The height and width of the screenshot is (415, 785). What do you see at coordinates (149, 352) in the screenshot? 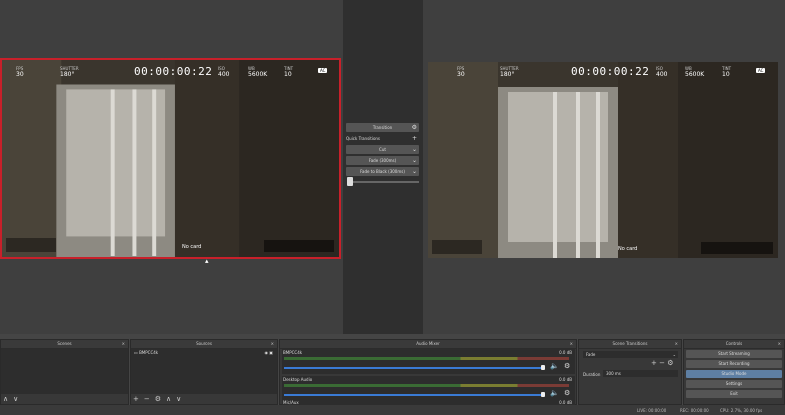
I see `source-item-label: BMPCC4k` at bounding box center [149, 352].